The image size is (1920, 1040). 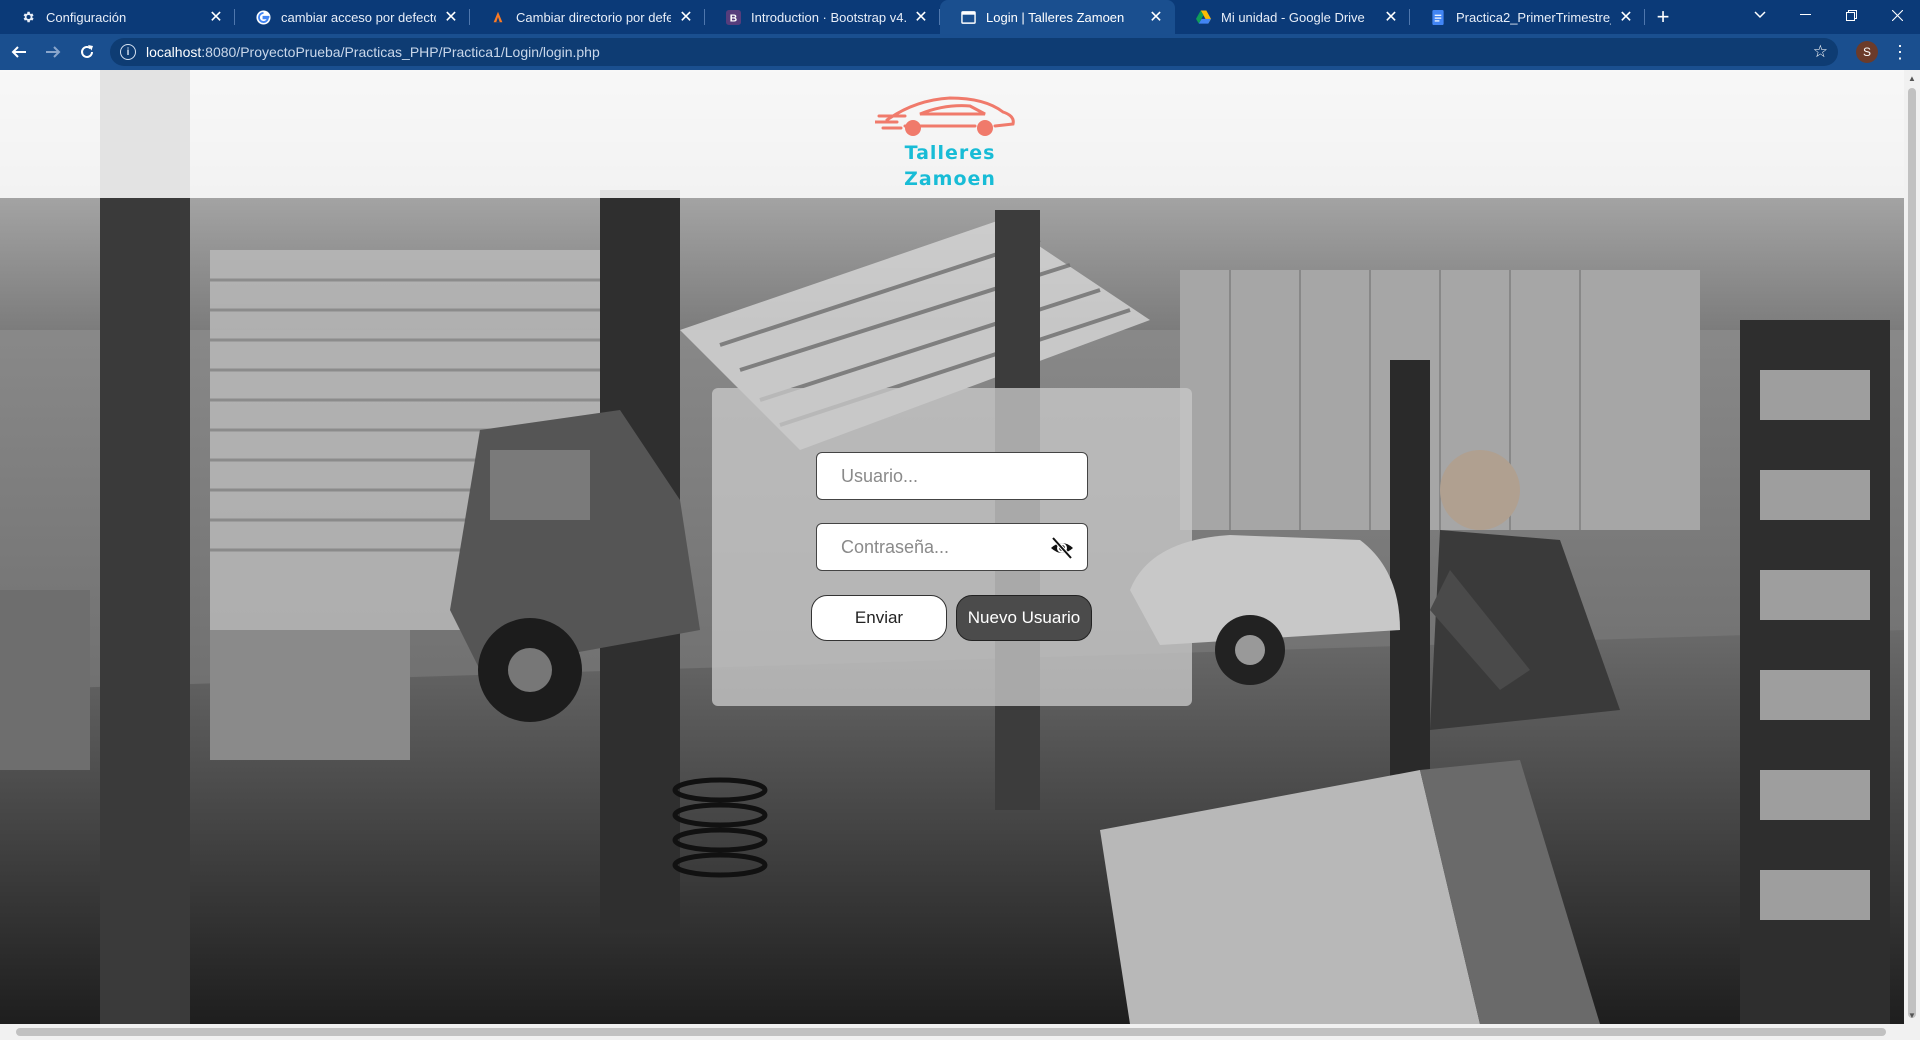 What do you see at coordinates (1867, 52) in the screenshot?
I see `profile-avatar: S` at bounding box center [1867, 52].